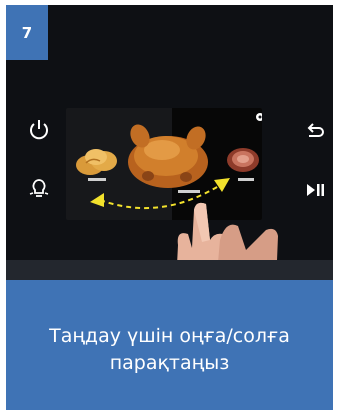  What do you see at coordinates (39, 129) in the screenshot?
I see `power-icon` at bounding box center [39, 129].